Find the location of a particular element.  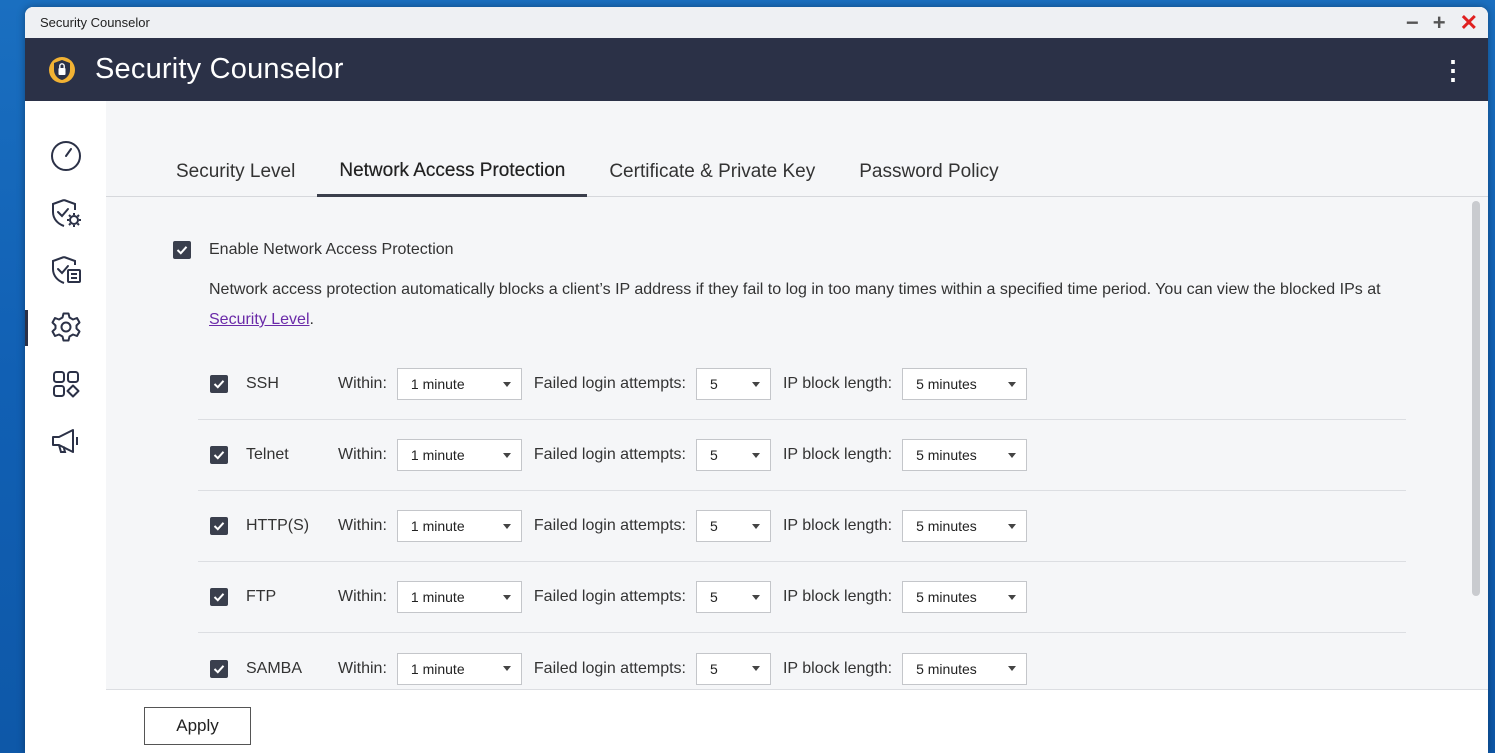

shield-list-icon is located at coordinates (66, 269).